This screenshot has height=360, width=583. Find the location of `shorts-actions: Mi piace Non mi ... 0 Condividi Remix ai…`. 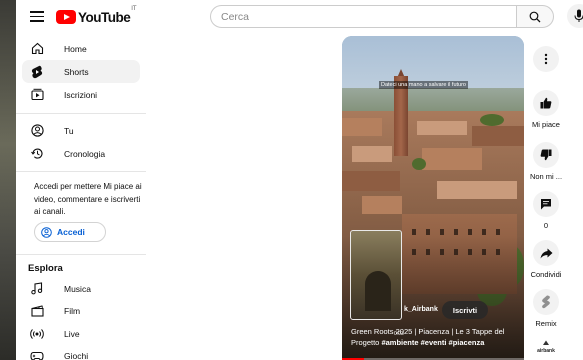

shorts-actions: Mi piace Non mi ... 0 Condividi Remix ai… is located at coordinates (546, 198).